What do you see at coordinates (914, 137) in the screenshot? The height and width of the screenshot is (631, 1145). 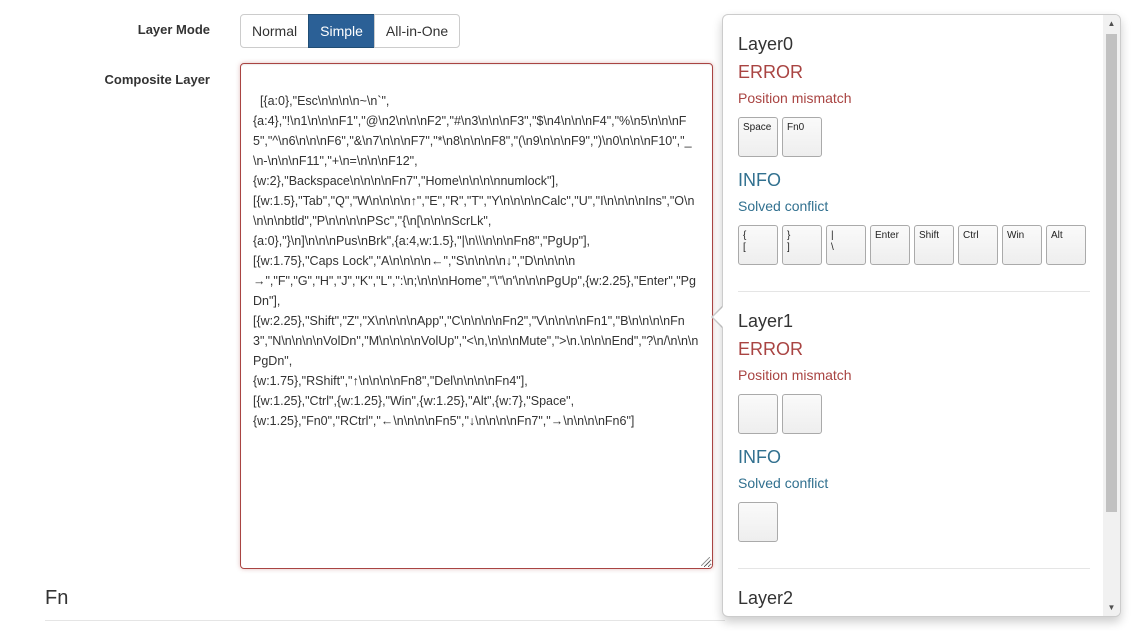 I see `error-keys: Space Fn0` at bounding box center [914, 137].